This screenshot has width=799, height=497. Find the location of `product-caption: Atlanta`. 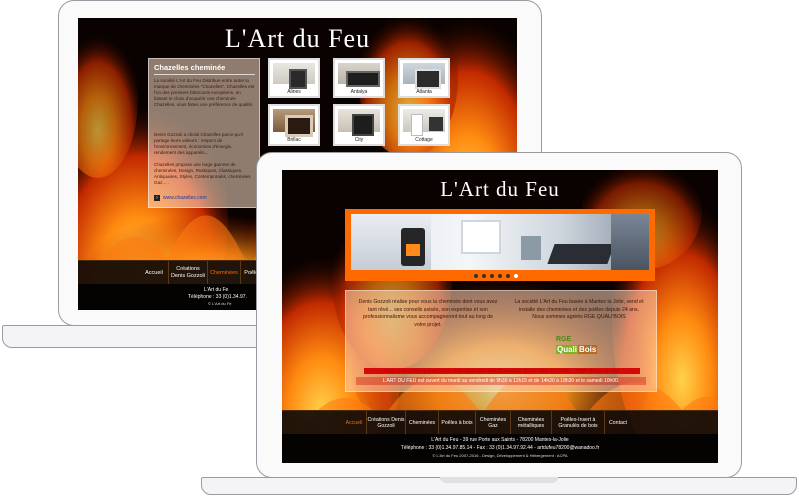

product-caption: Atlanta is located at coordinates (424, 92).